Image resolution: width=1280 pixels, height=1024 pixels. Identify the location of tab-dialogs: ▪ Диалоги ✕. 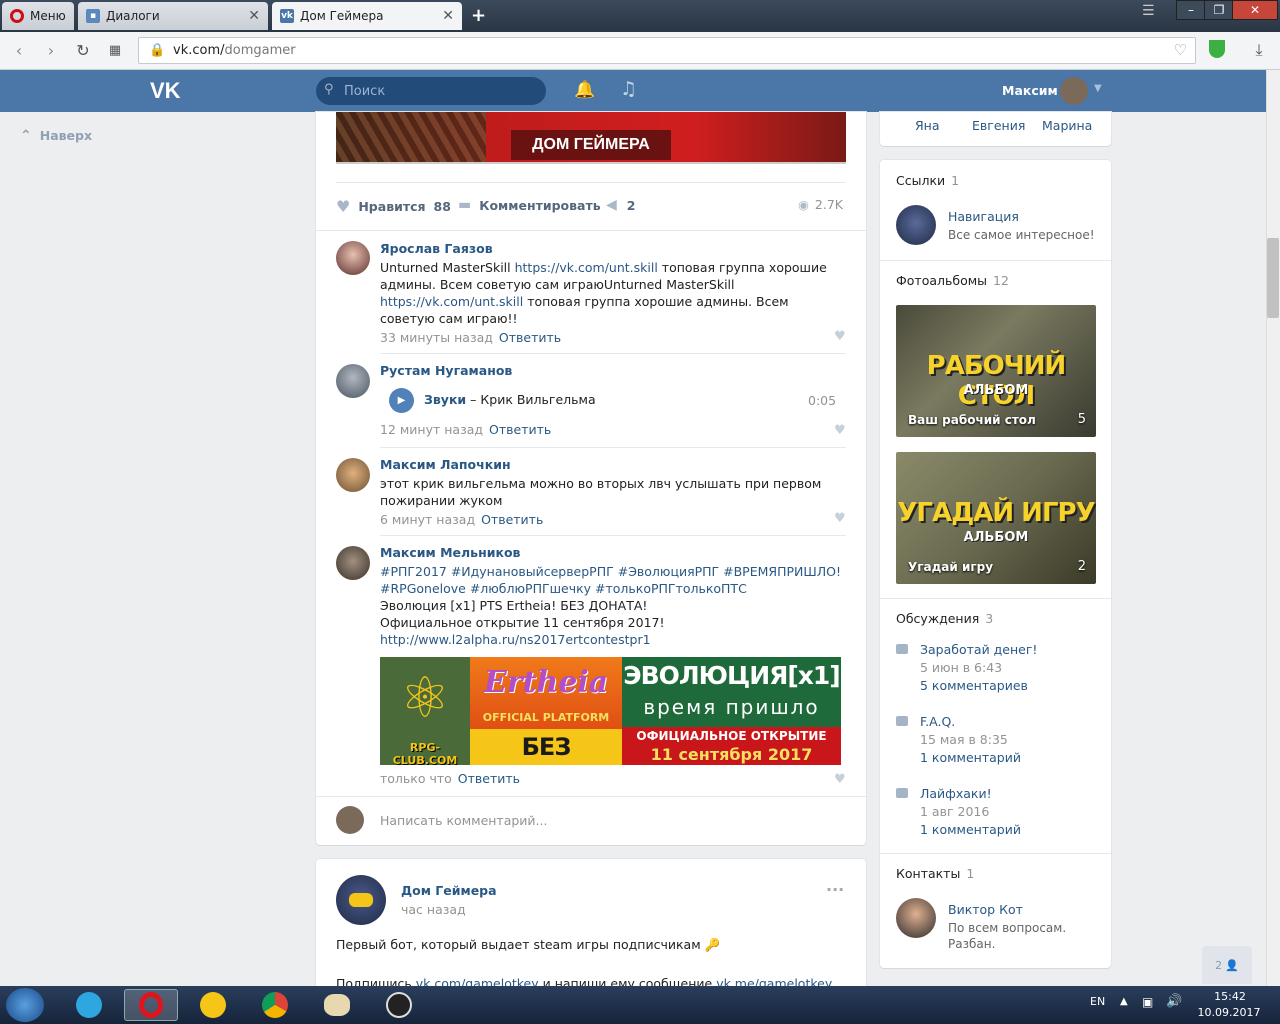
(173, 16).